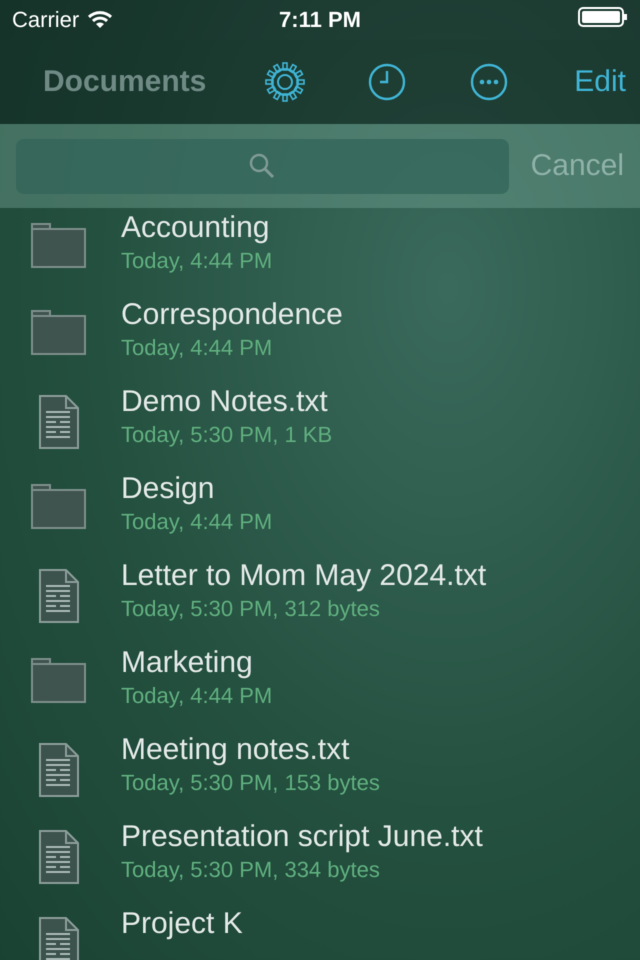  I want to click on file-row: Demo Notes.txt Today, 5:30 PM, 1 KB, so click(320, 427).